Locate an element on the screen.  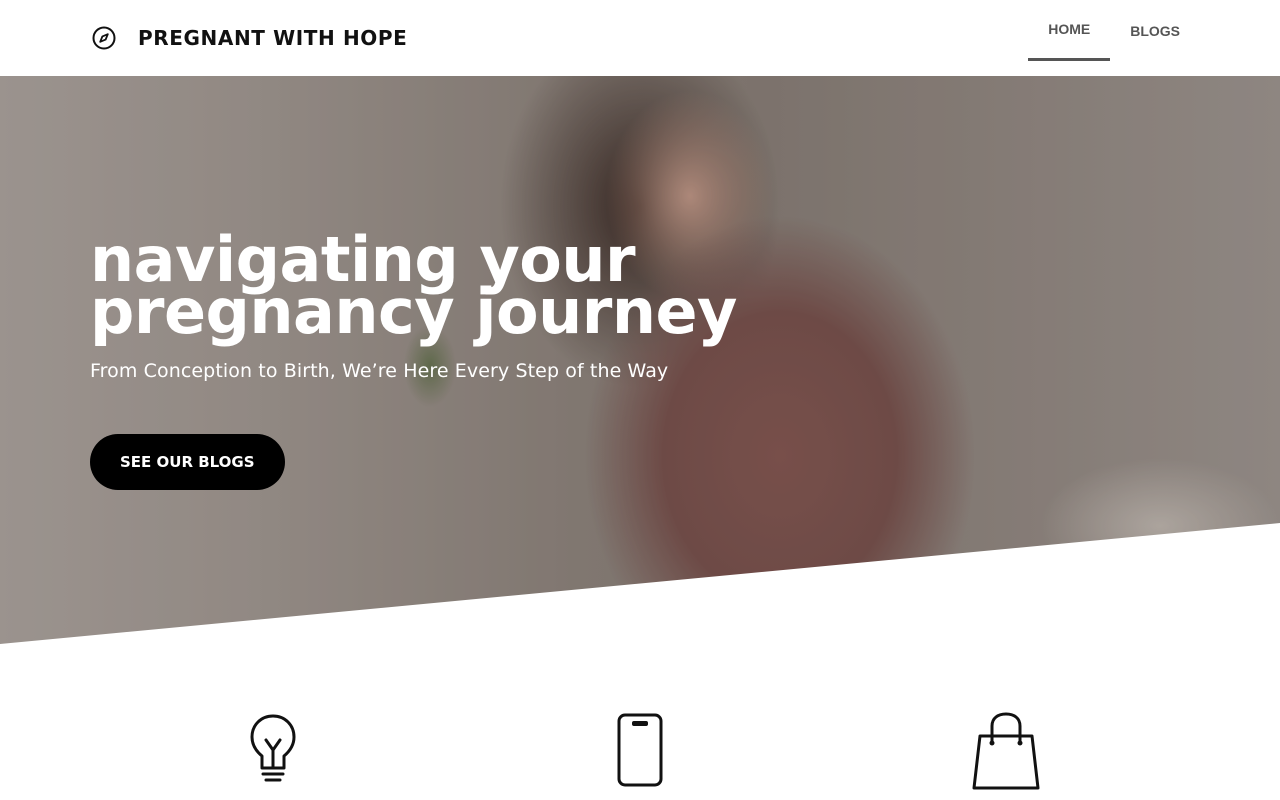
site-header: PREGNANT WITH HOPE HOME BLOGS is located at coordinates (640, 38).